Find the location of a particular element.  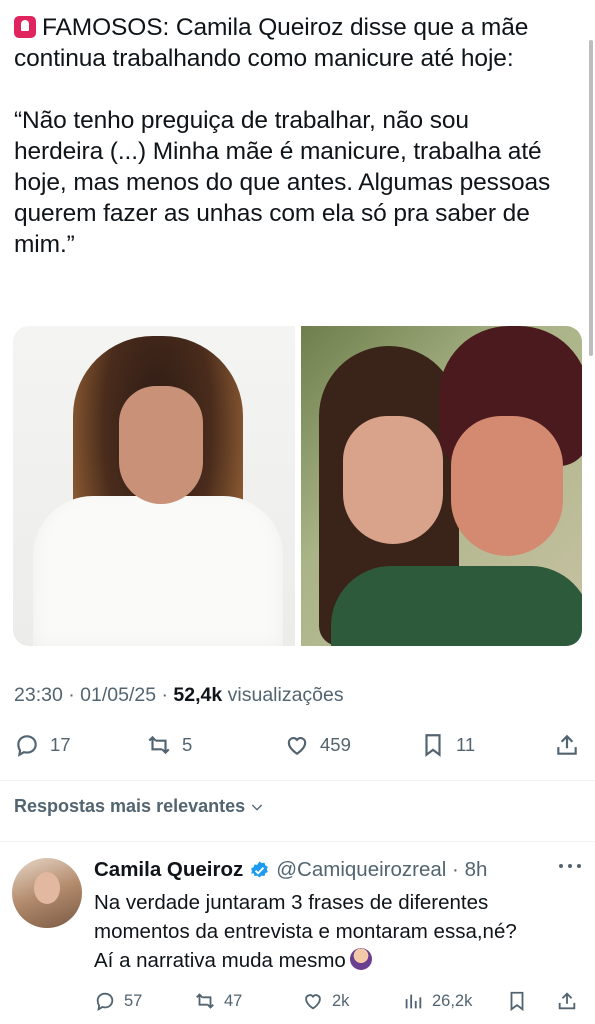

reply-views-count: 26,2k is located at coordinates (452, 1000).